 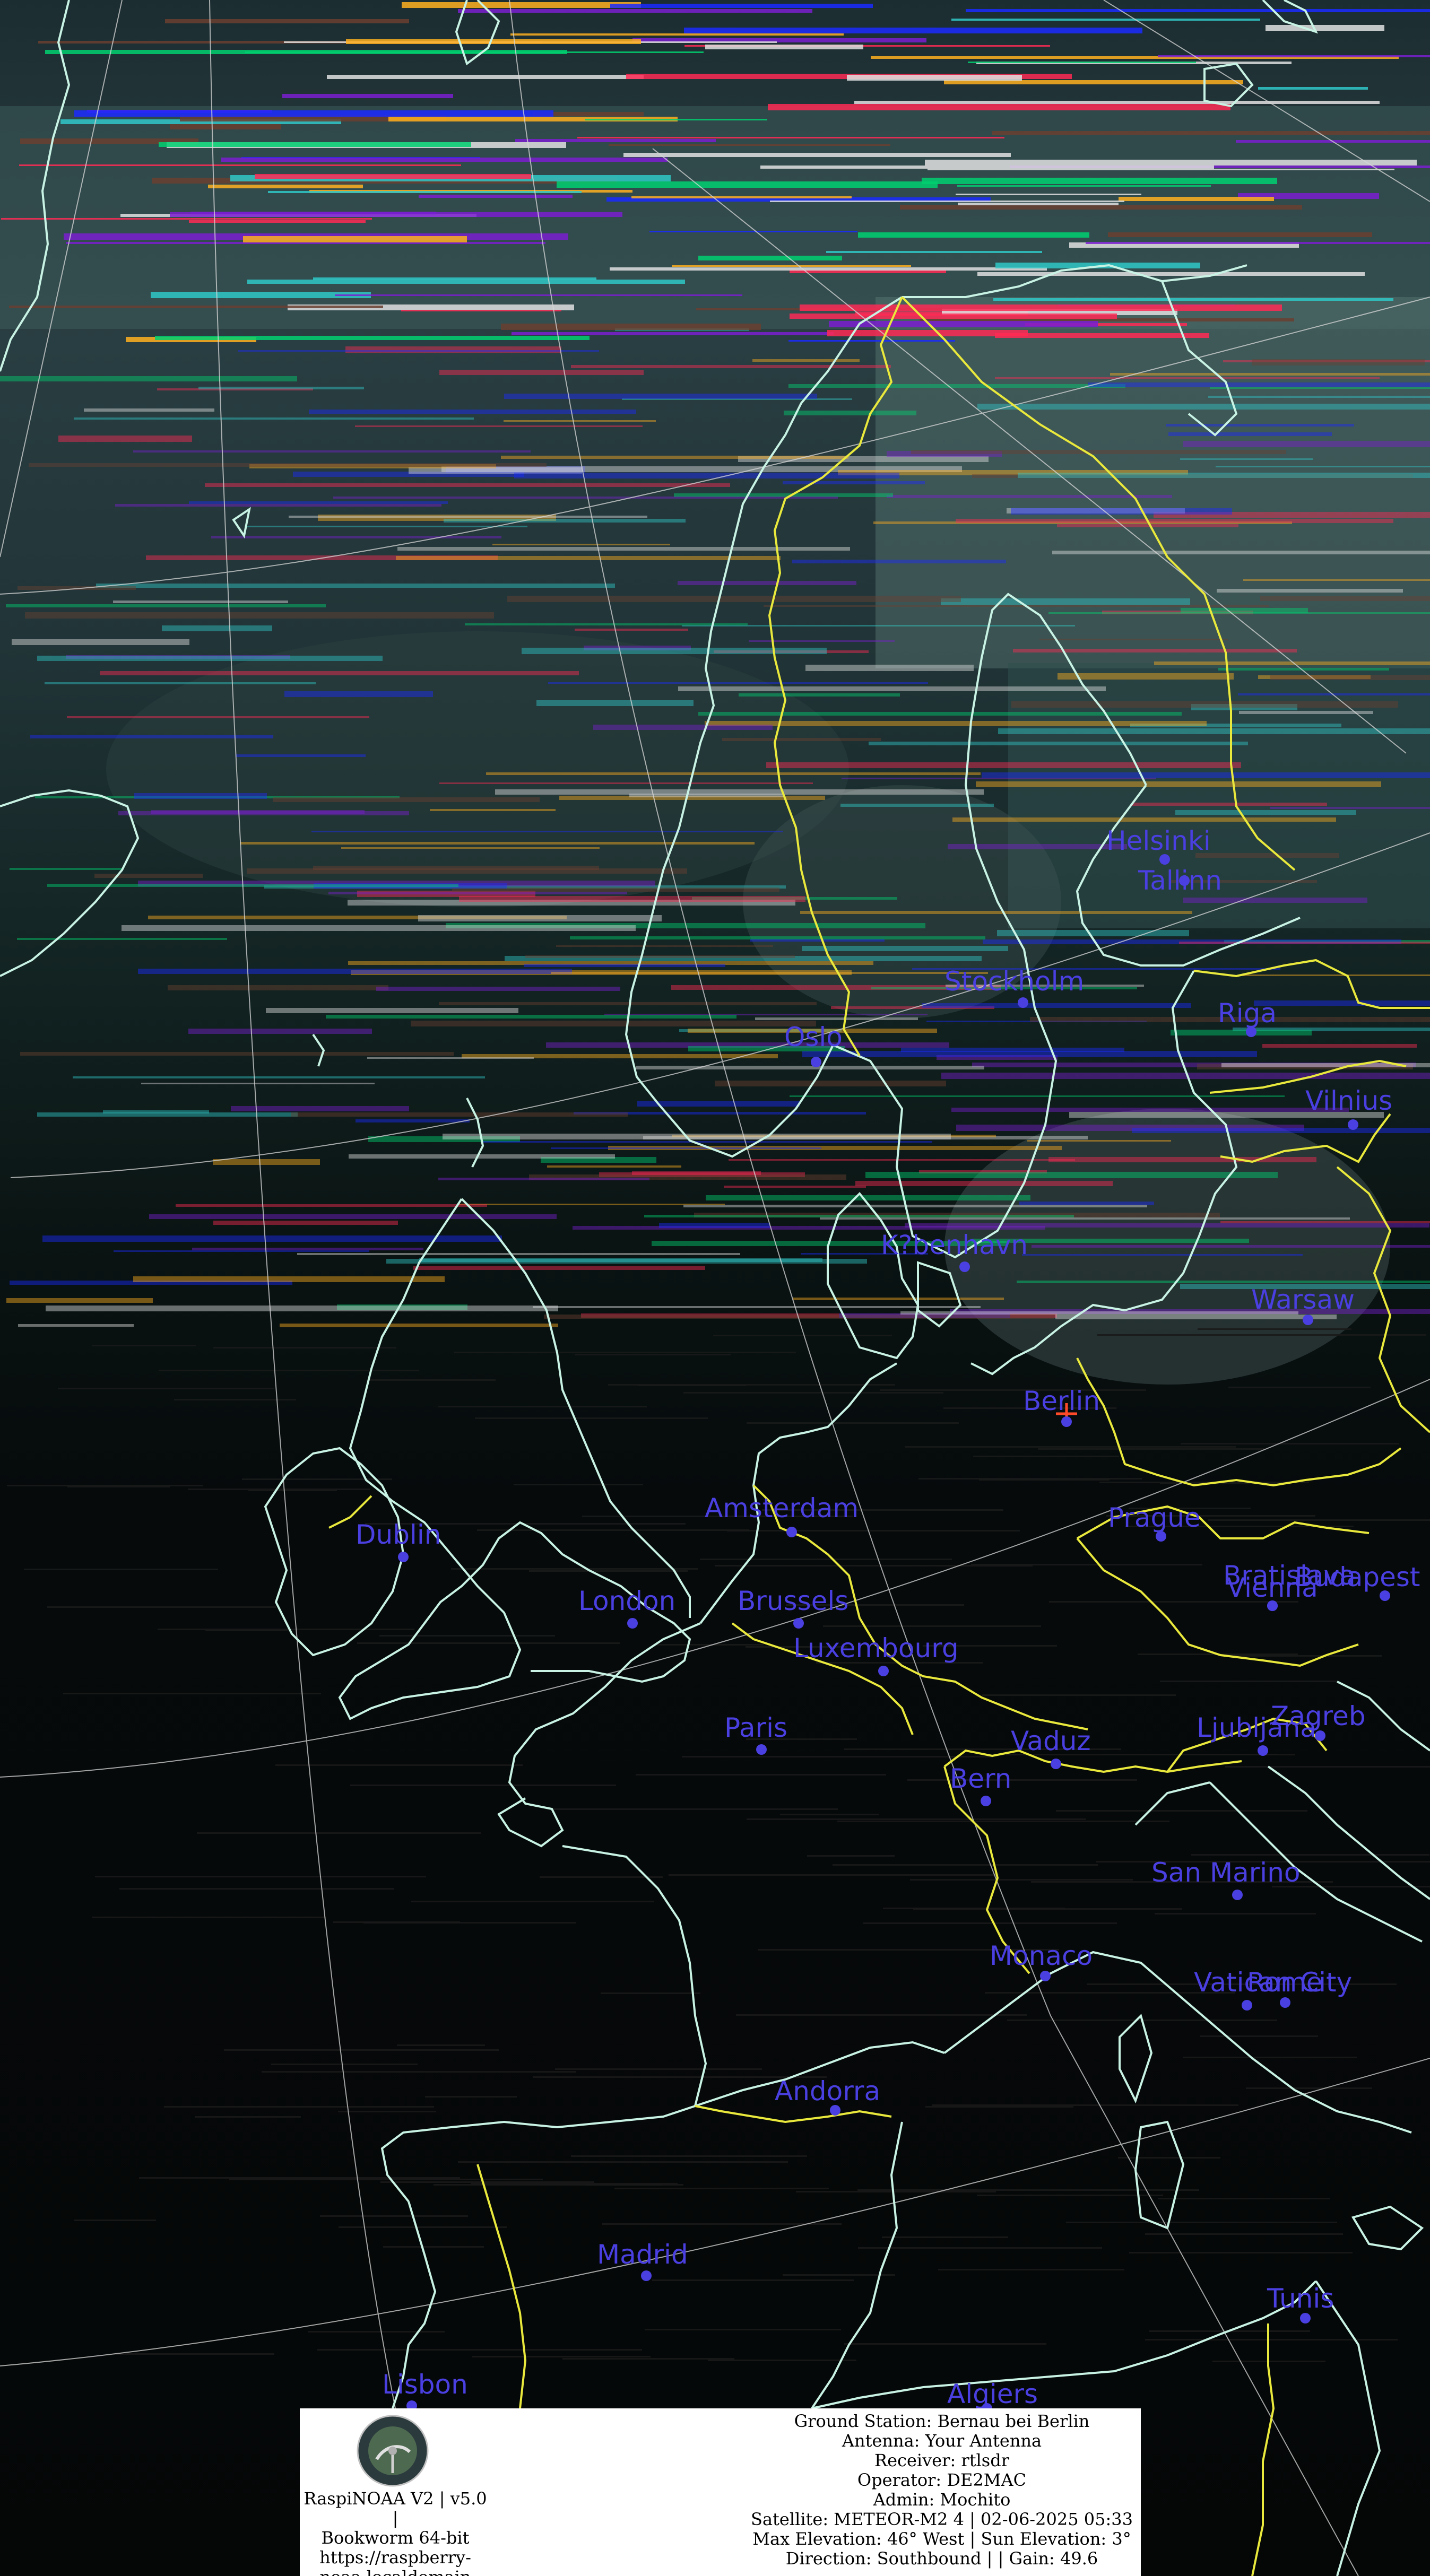 I want to click on detail-line: Direction: Southbound | | Gain: 49.6, so click(x=941, y=2559).